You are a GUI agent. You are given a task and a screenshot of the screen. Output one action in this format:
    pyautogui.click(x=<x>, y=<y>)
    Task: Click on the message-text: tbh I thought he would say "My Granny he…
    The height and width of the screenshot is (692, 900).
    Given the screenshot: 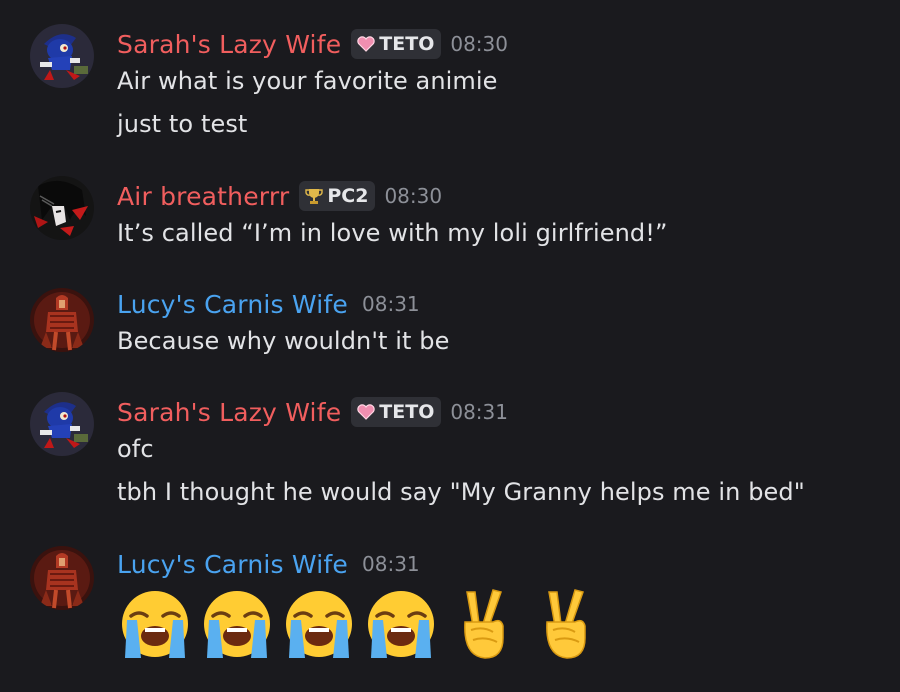 What is the action you would take?
    pyautogui.click(x=461, y=492)
    